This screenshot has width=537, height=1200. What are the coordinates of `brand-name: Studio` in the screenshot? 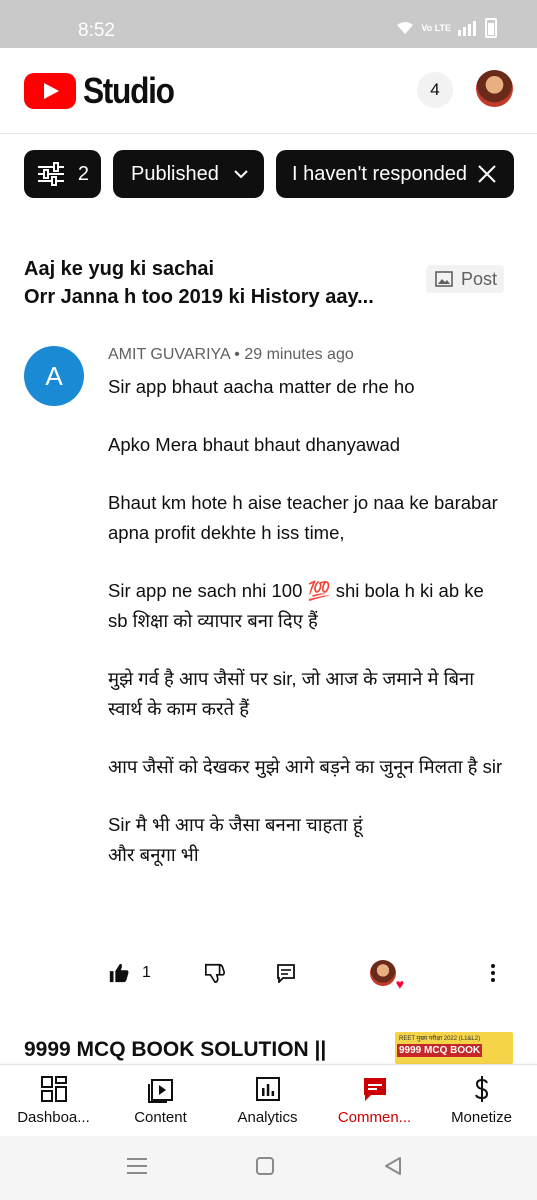 It's located at (129, 90).